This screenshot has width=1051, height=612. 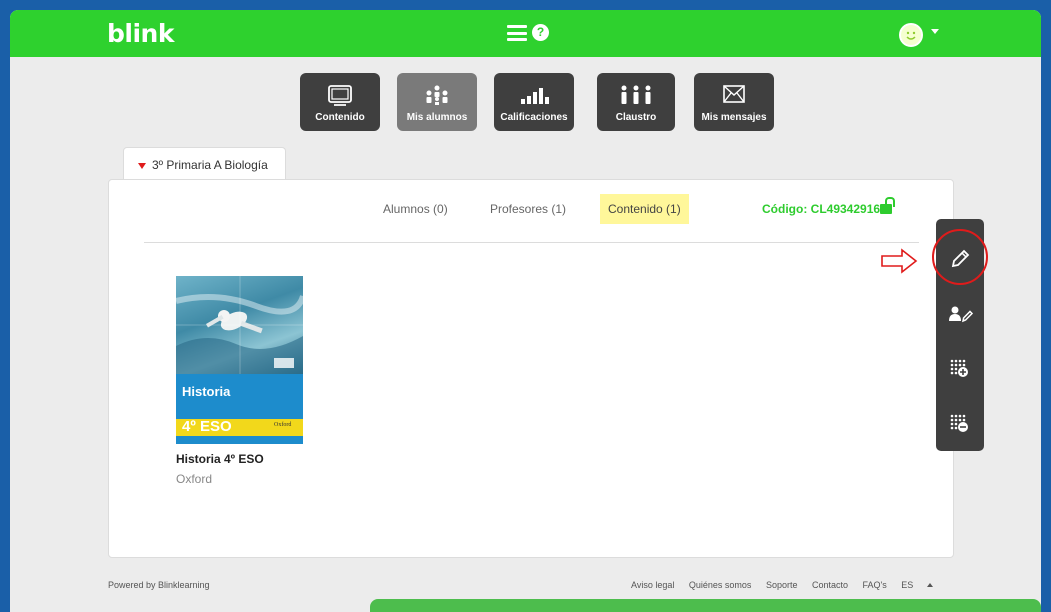 I want to click on nav-mis-alumnos-button: Mis alumnos, so click(x=437, y=102).